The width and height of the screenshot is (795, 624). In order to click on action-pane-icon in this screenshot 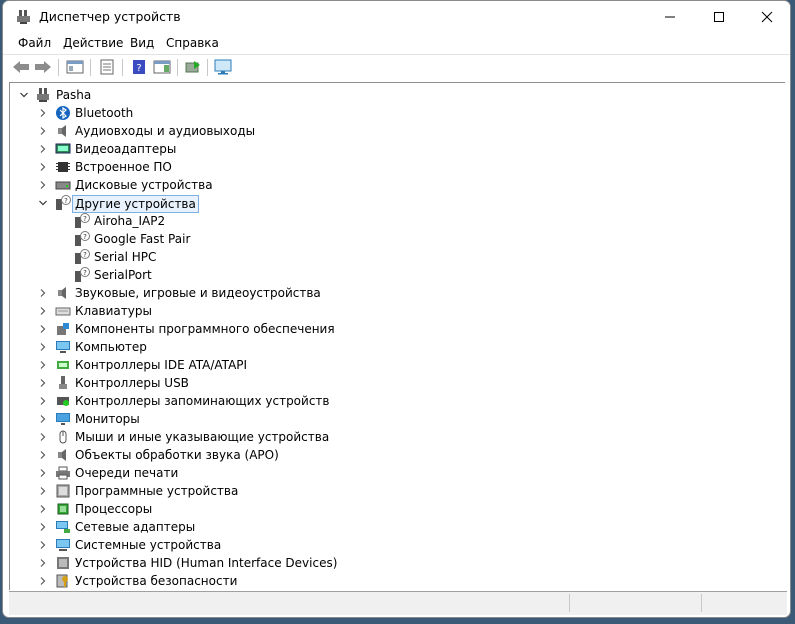, I will do `click(162, 67)`.